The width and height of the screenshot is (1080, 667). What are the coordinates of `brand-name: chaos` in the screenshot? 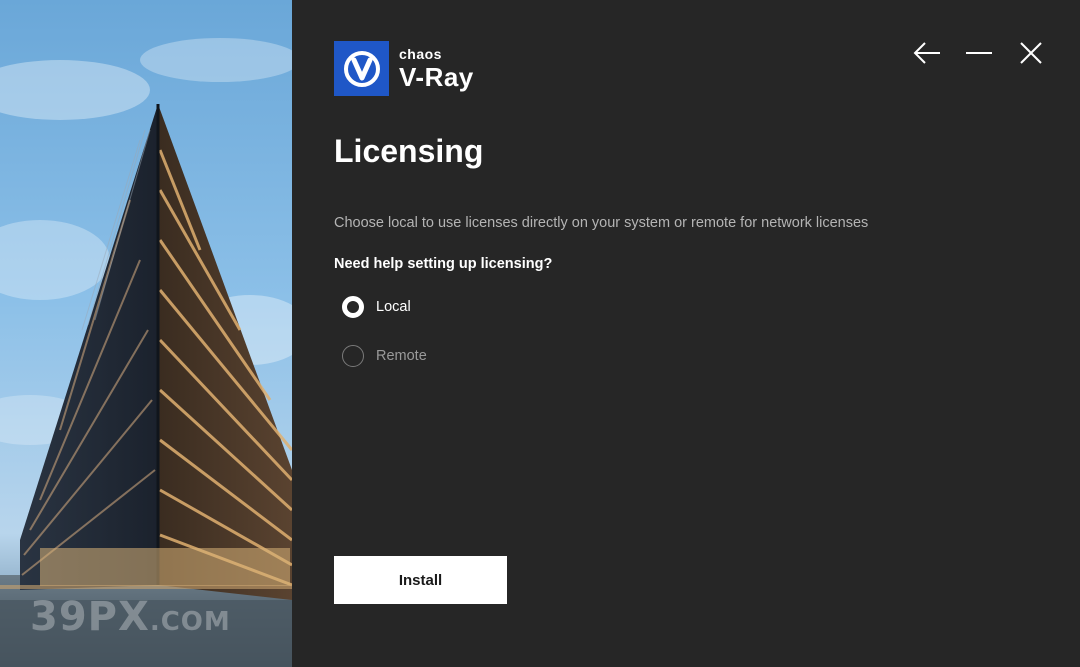 It's located at (420, 54).